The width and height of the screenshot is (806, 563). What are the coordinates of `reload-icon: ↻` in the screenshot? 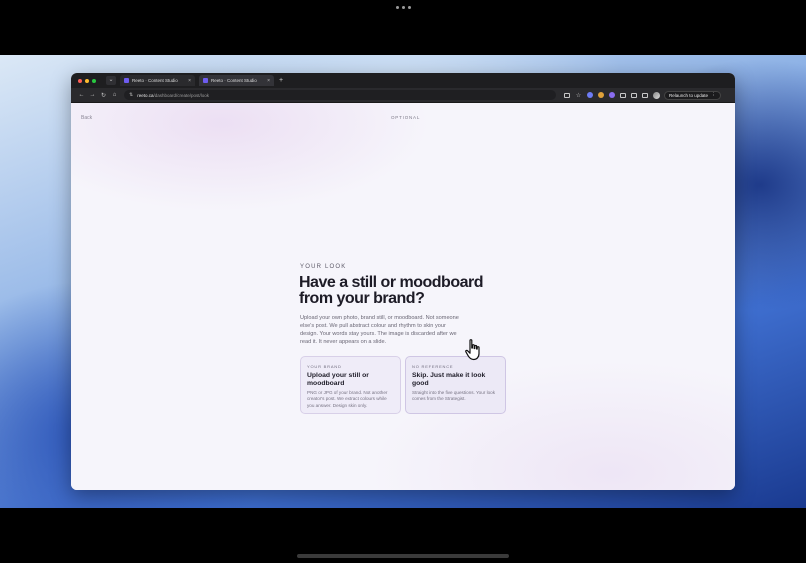 It's located at (103, 95).